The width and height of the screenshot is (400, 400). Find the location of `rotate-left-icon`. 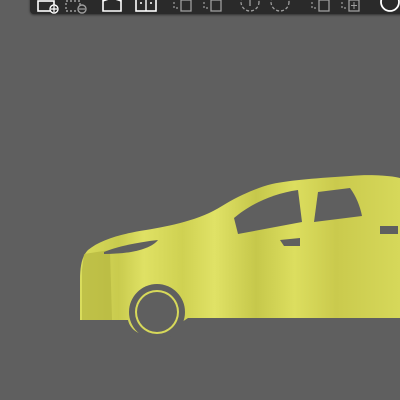

rotate-left-icon is located at coordinates (250, 7).